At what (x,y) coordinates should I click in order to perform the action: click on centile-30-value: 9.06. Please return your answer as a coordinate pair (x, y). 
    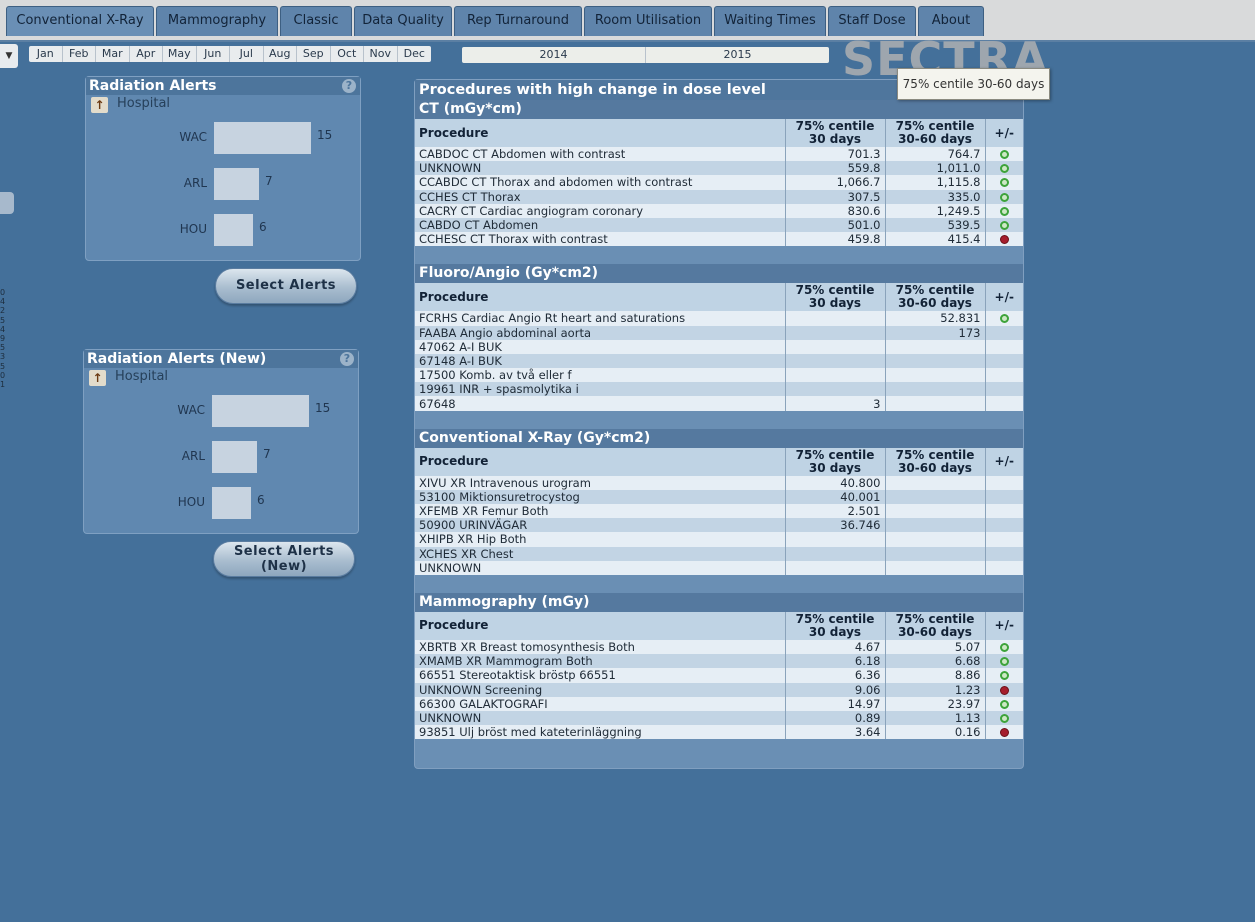
    Looking at the image, I should click on (835, 689).